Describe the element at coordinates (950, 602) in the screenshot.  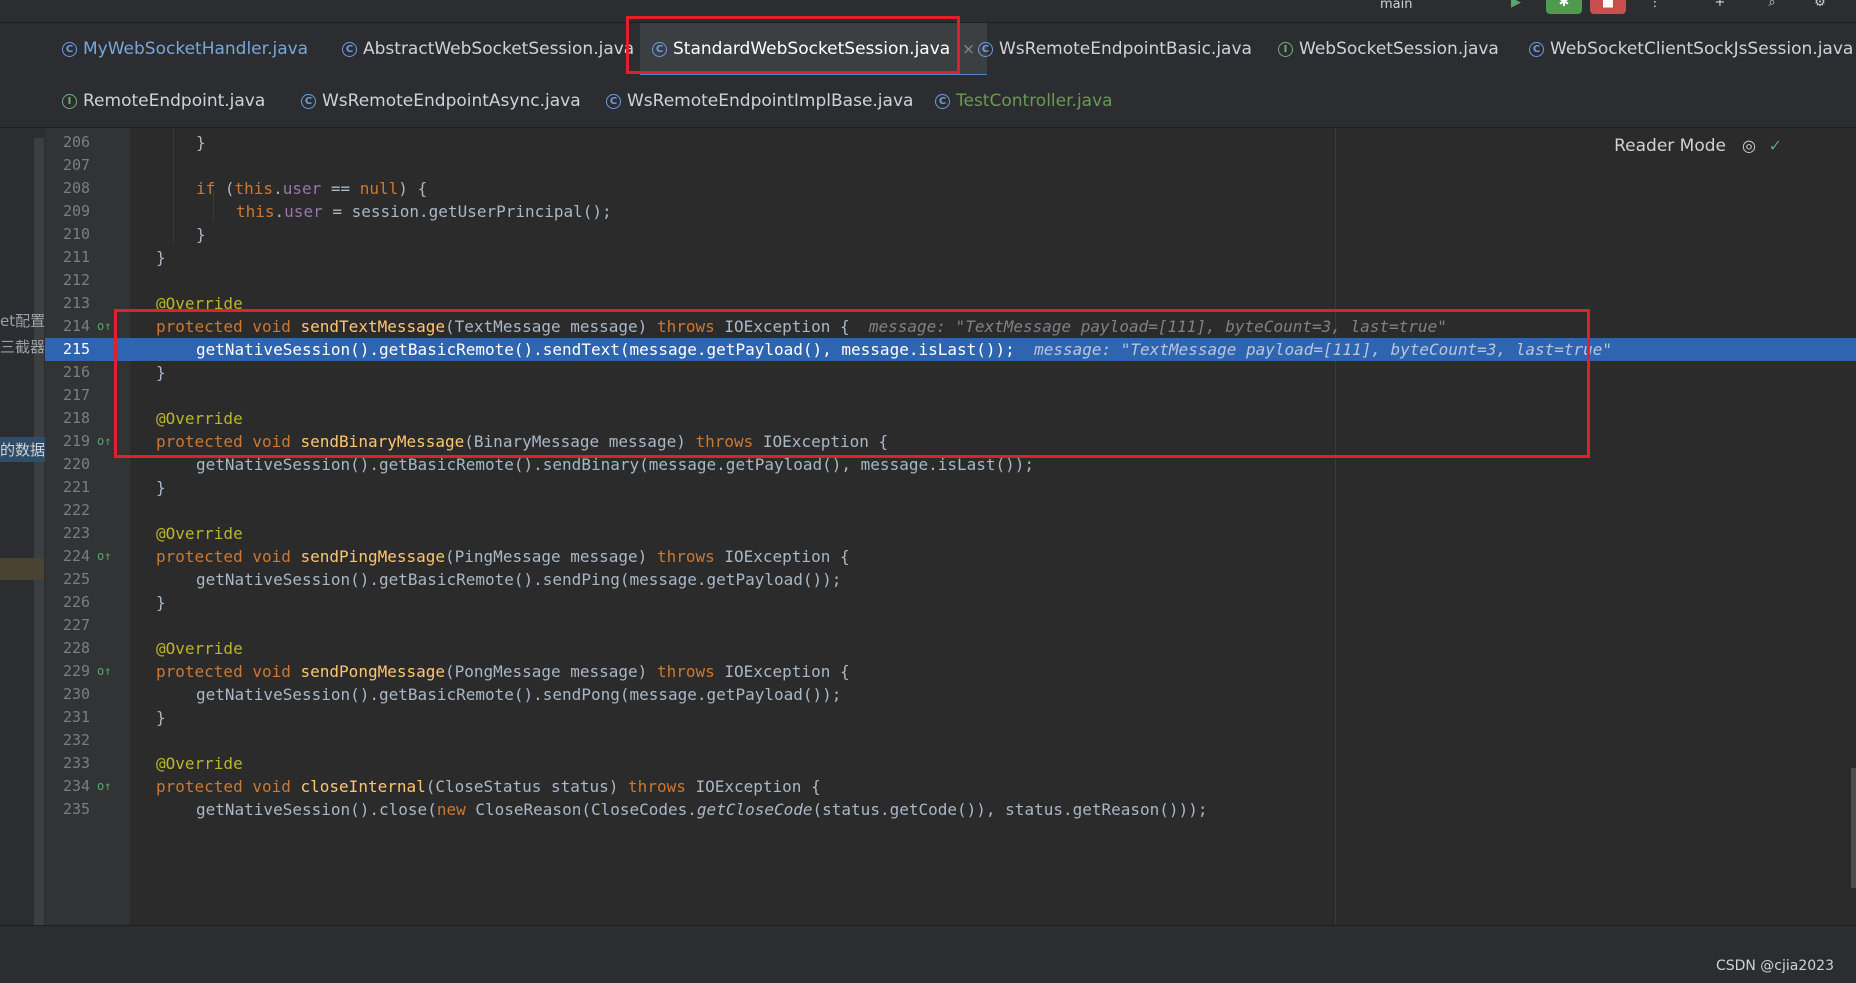
I see `code-line: 226}` at that location.